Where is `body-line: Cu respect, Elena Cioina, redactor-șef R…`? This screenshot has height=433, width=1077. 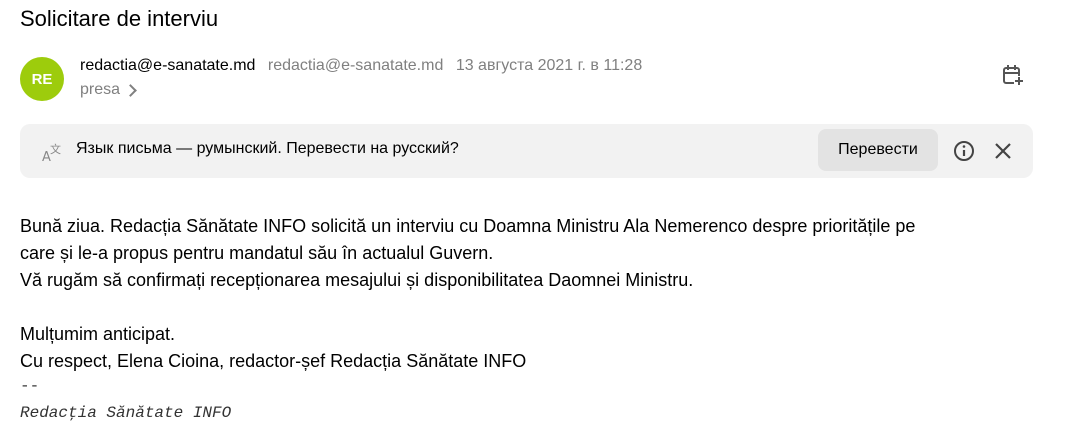 body-line: Cu respect, Elena Cioina, redactor-șef R… is located at coordinates (273, 361).